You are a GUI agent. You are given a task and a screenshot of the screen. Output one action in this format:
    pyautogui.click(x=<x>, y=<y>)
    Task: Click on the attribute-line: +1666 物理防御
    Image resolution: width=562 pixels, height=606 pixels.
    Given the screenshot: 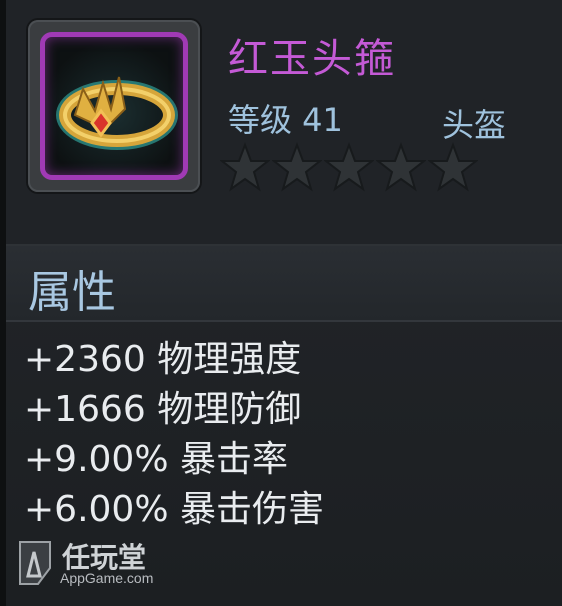 What is the action you would take?
    pyautogui.click(x=163, y=409)
    